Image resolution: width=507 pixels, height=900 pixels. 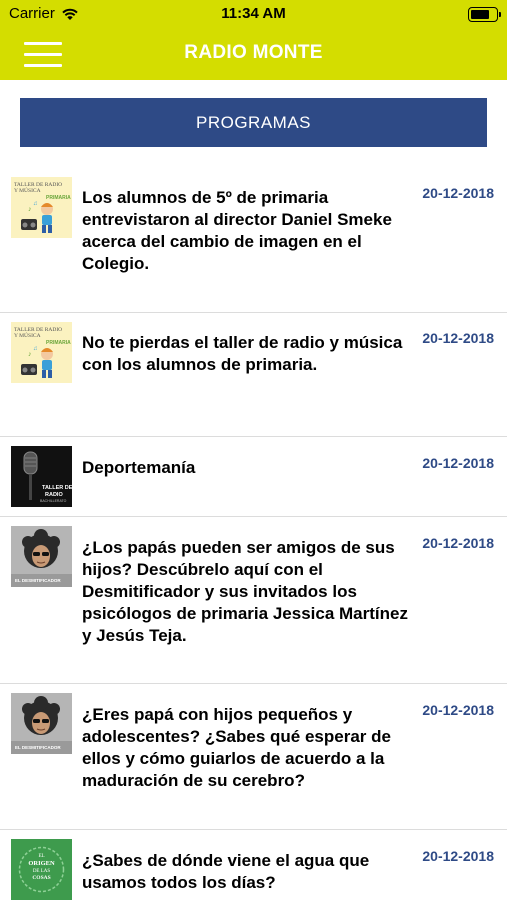 What do you see at coordinates (41, 856) in the screenshot?
I see `svg-text: EL` at bounding box center [41, 856].